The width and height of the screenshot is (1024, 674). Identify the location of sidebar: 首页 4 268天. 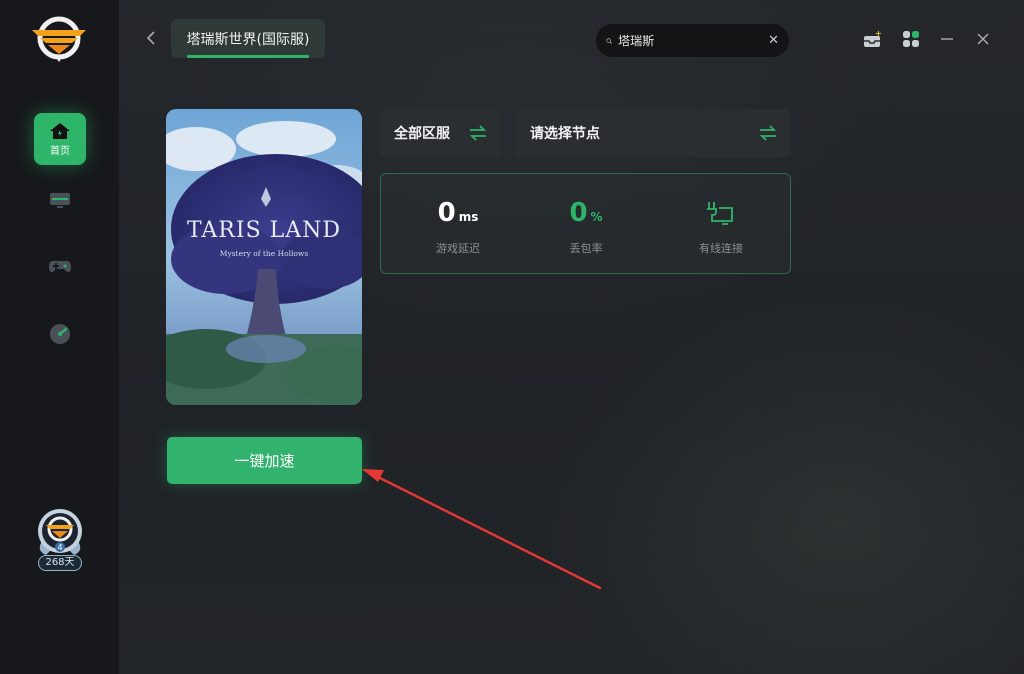
(59, 337).